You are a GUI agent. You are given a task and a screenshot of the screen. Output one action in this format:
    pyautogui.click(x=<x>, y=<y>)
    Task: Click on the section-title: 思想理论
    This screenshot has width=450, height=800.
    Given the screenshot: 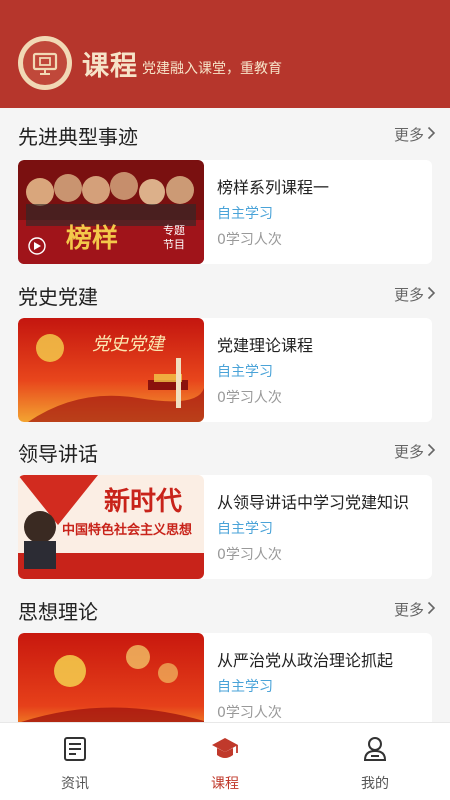 What is the action you would take?
    pyautogui.click(x=58, y=612)
    